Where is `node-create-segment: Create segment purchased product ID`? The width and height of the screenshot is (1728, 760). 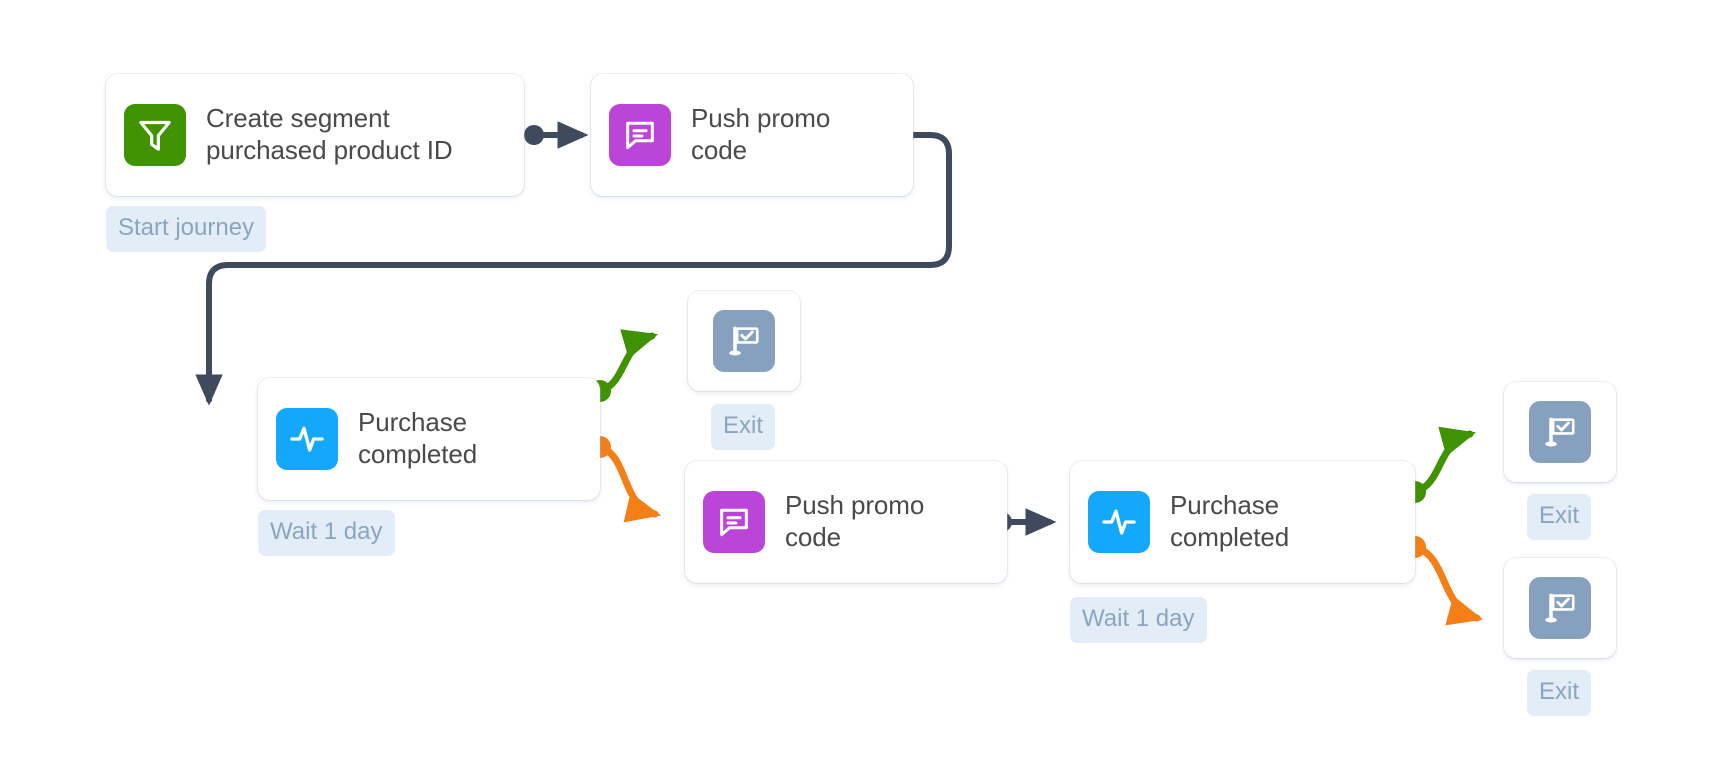
node-create-segment: Create segment purchased product ID is located at coordinates (315, 135).